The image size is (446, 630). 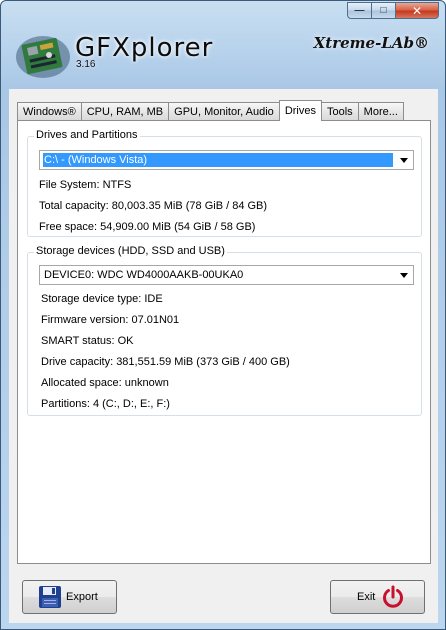 I want to click on floppy-disk-icon, so click(x=50, y=597).